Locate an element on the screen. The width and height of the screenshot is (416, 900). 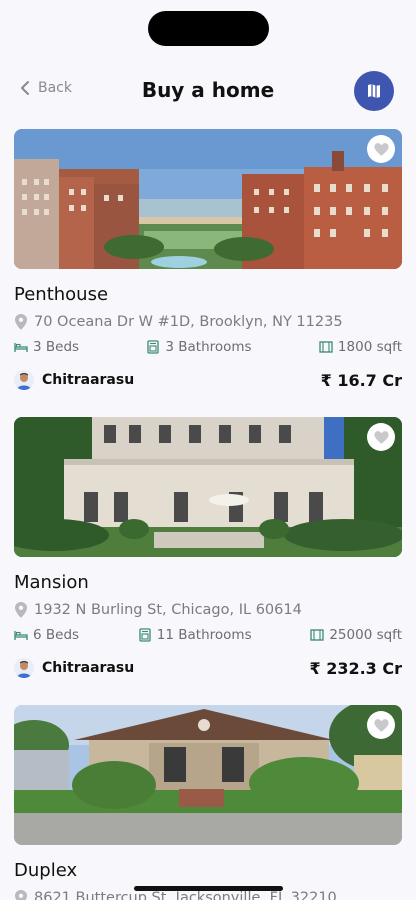
listing-address: 70 Oceana Dr W #1D, Brooklyn, NY 11235 is located at coordinates (208, 322).